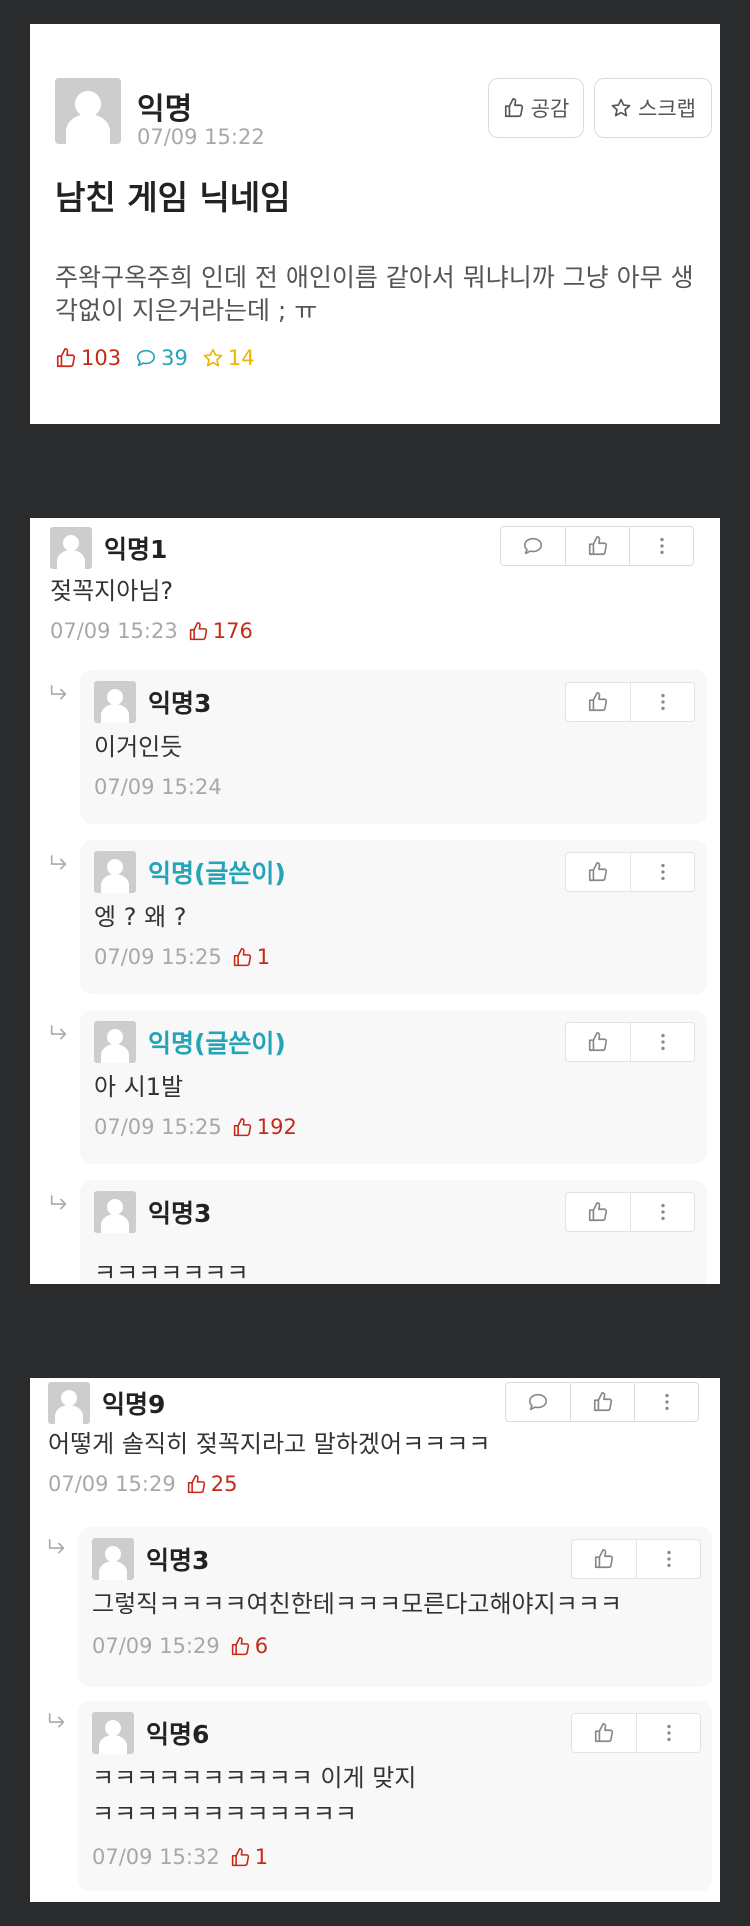  Describe the element at coordinates (254, 1778) in the screenshot. I see `comment-text-line-1: ㅋㅋㅋㅋㅋㅋㅋㅋㅋㅋ 이게 맞지` at that location.